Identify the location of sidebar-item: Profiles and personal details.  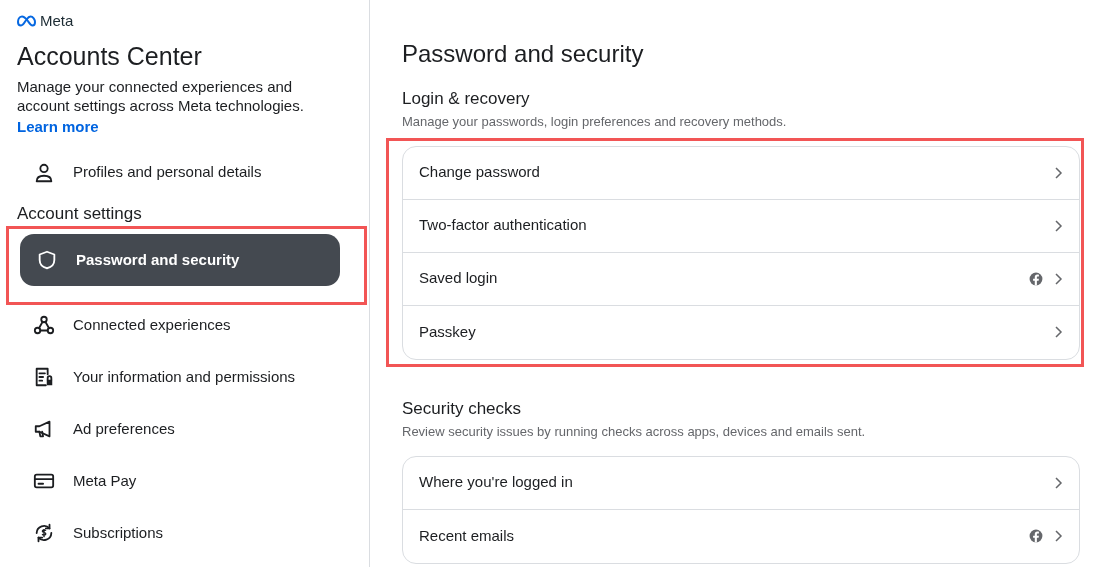
(177, 172).